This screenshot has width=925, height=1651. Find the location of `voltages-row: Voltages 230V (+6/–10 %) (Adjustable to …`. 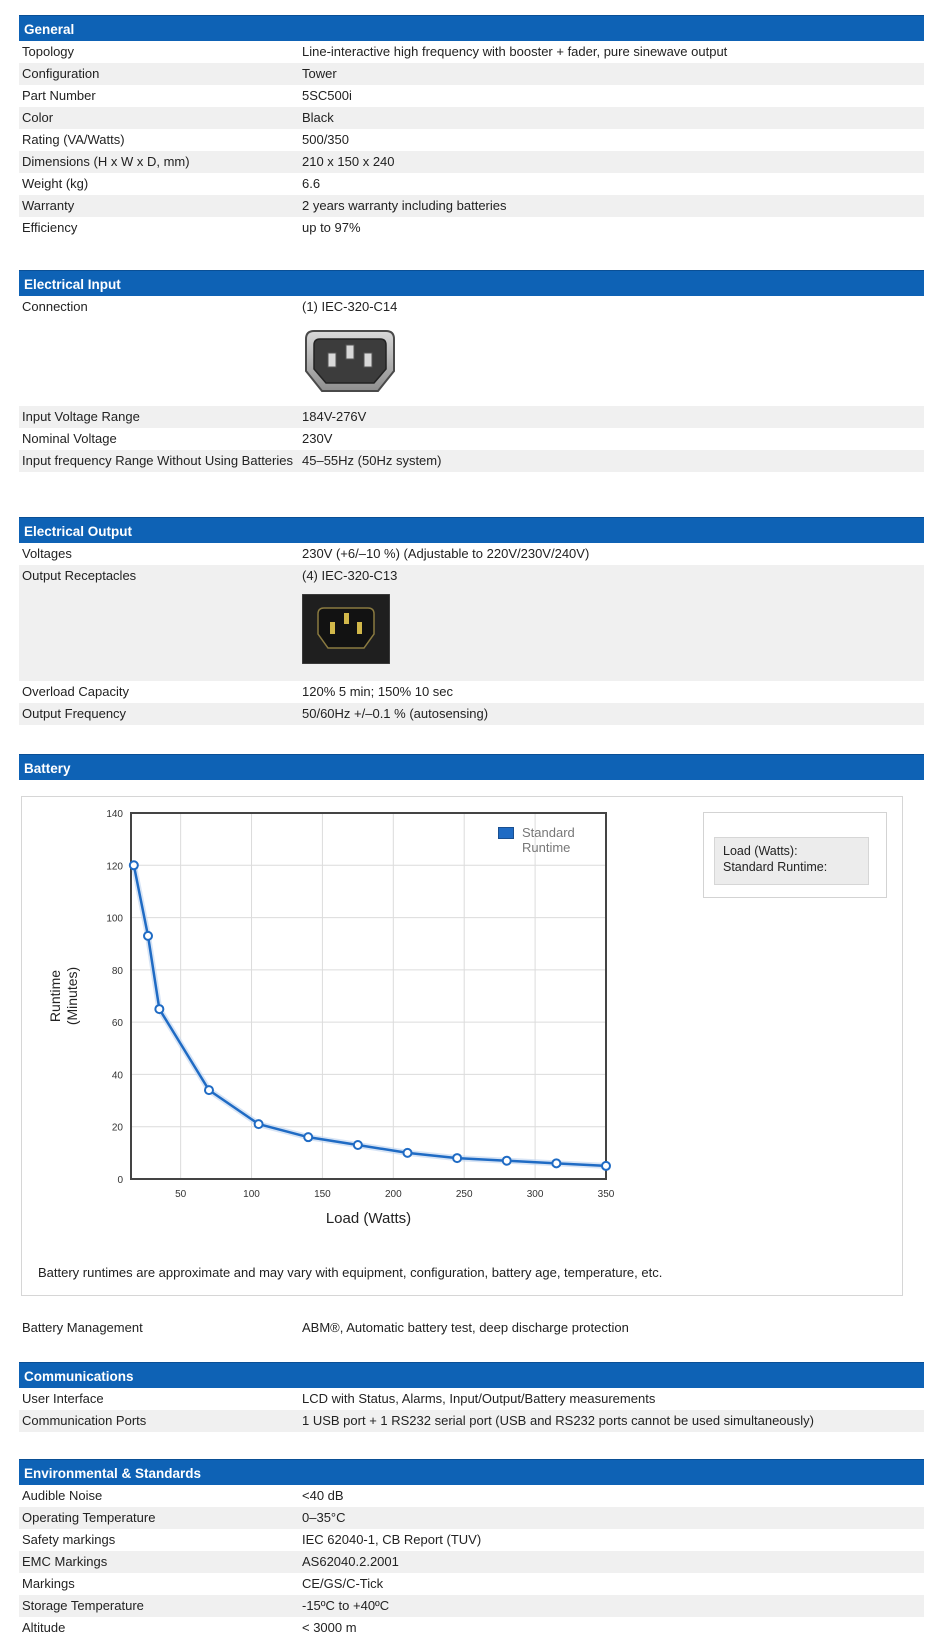

voltages-row: Voltages 230V (+6/–10 %) (Adjustable to … is located at coordinates (471, 554).